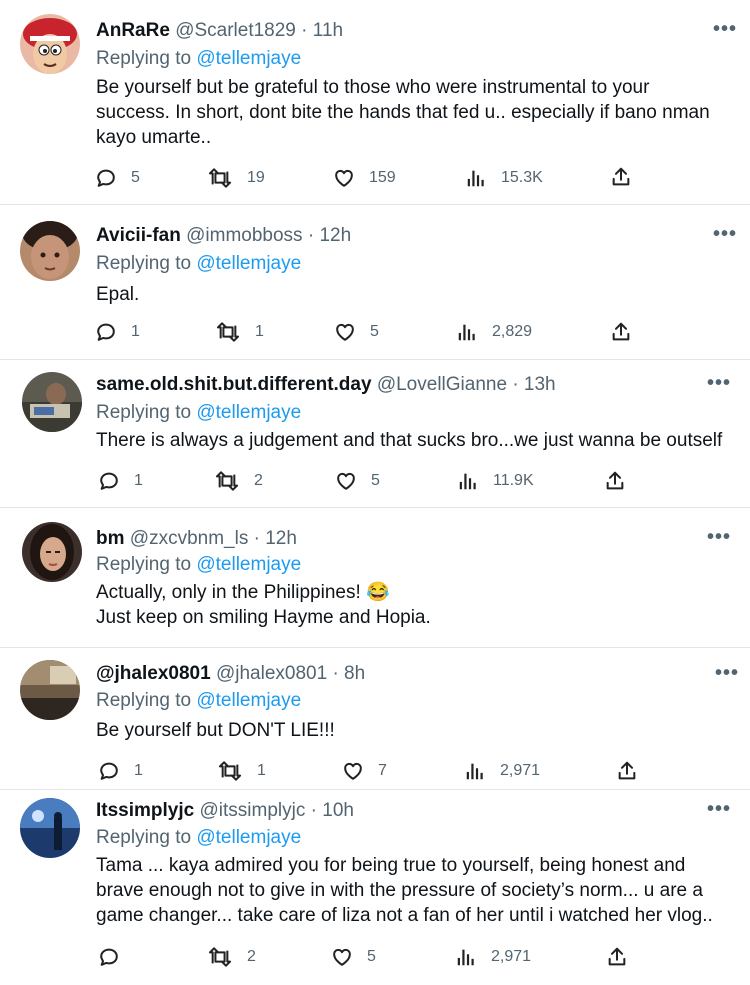 The height and width of the screenshot is (985, 750). What do you see at coordinates (189, 538) in the screenshot?
I see `author-handle: @zxcvbnm_ls` at bounding box center [189, 538].